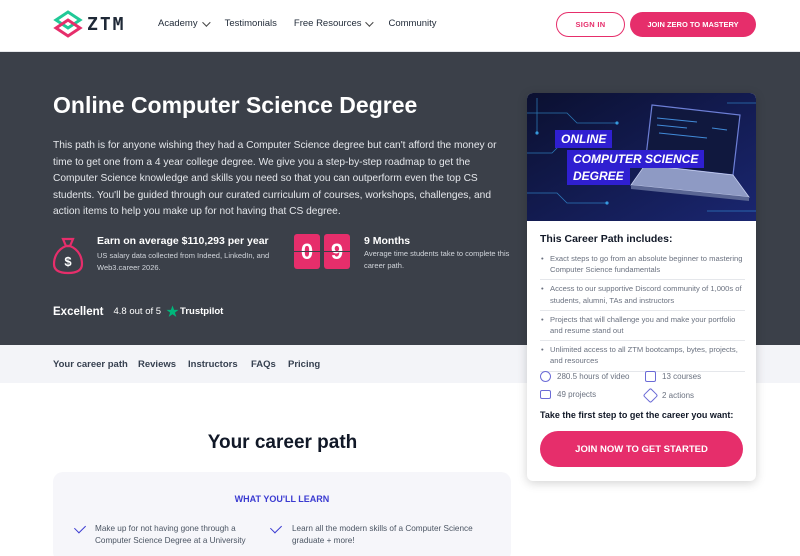 The width and height of the screenshot is (800, 556). I want to click on nav-free-resources: Free Resources, so click(334, 23).